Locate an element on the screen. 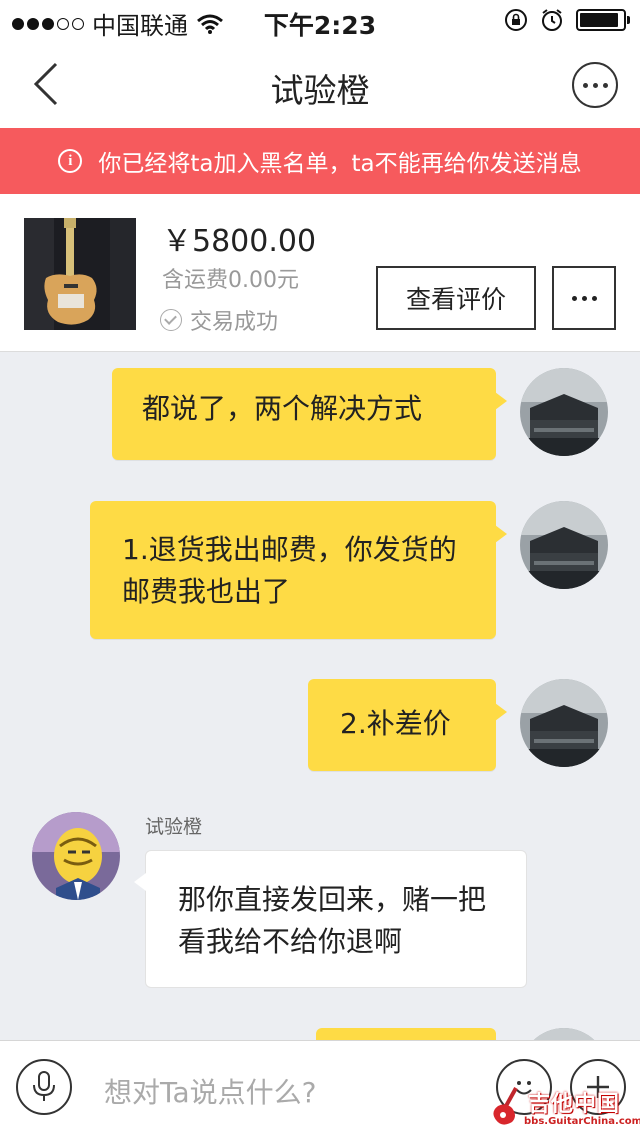 The width and height of the screenshot is (640, 1136). order-status-text: 交易成功 is located at coordinates (234, 322).